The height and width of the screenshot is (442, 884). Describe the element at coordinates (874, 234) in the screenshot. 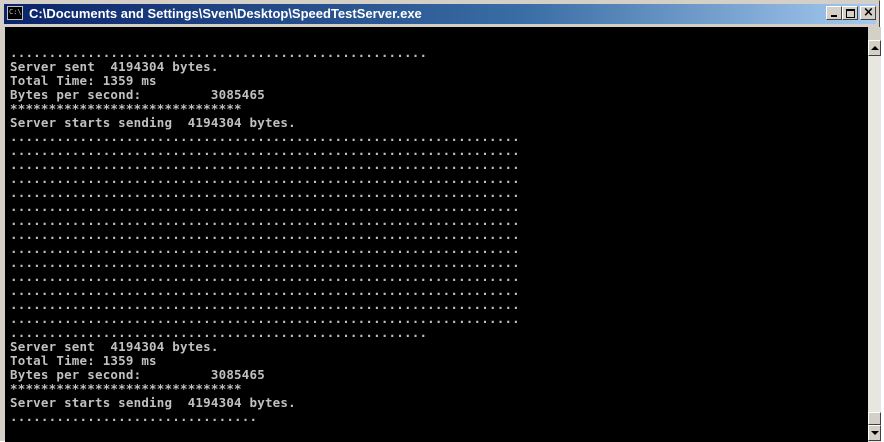

I see `vertical-scrollbar` at that location.